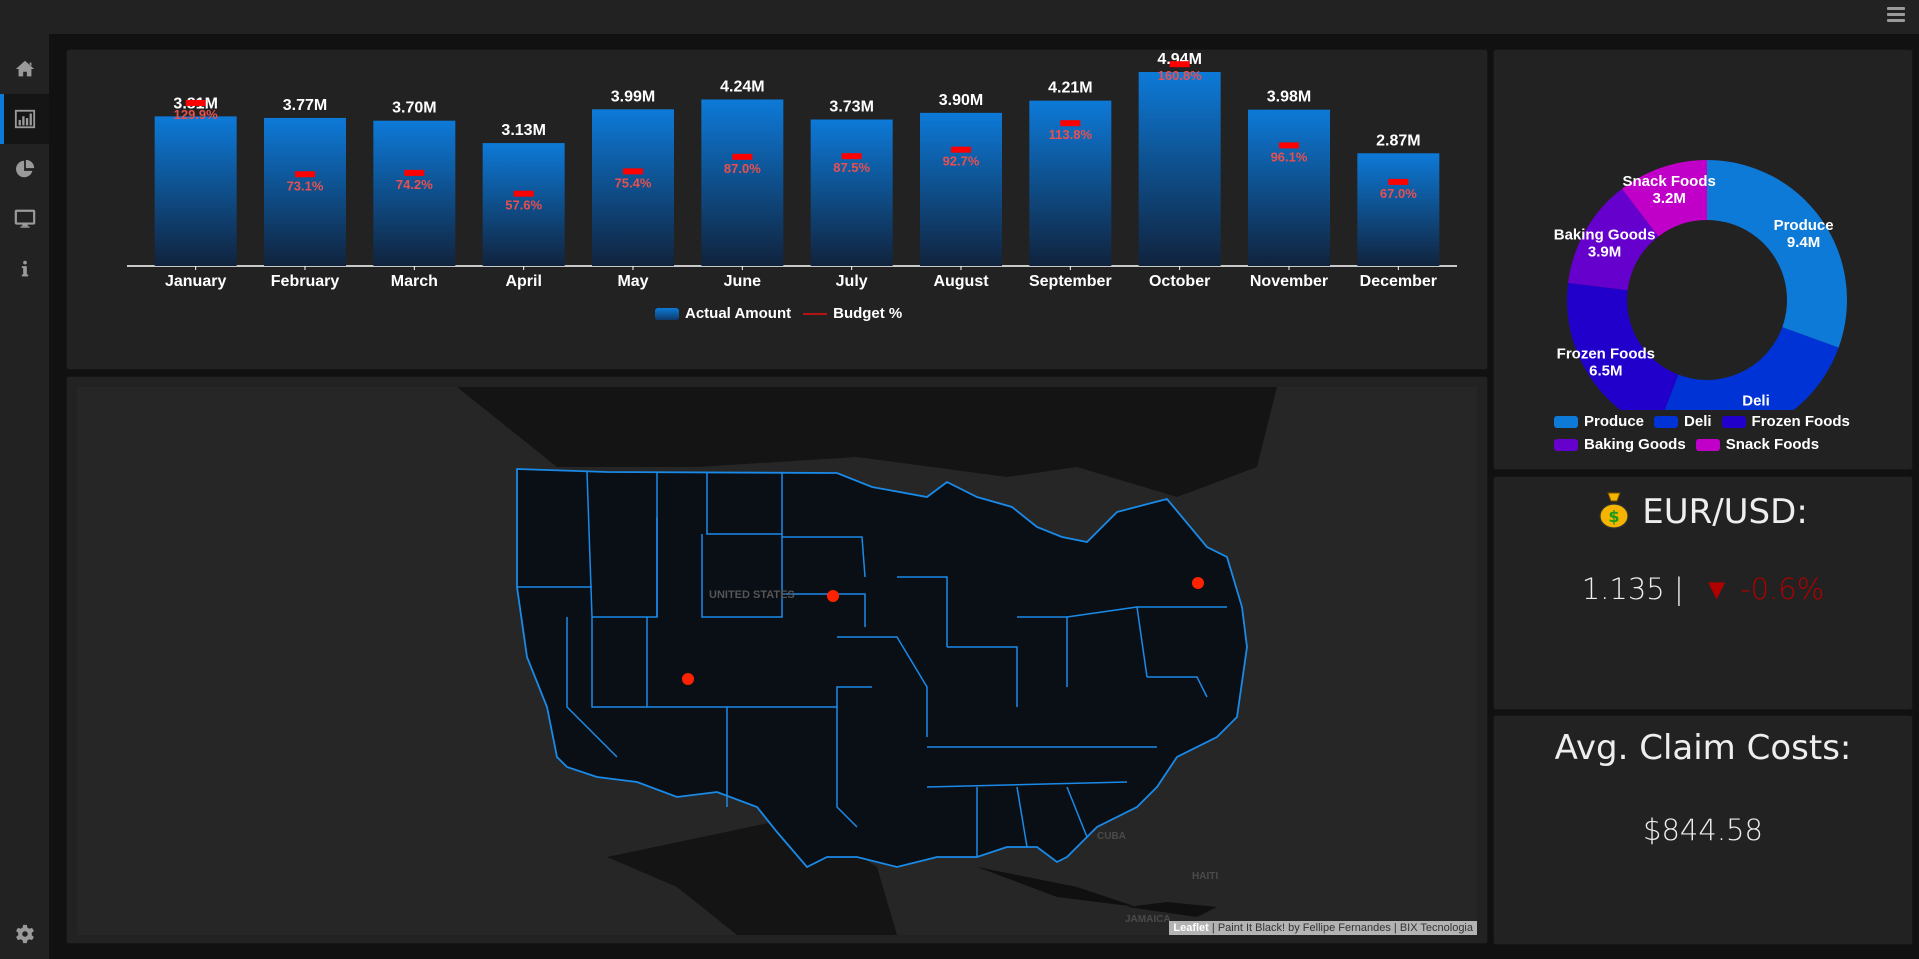 The width and height of the screenshot is (1919, 959). I want to click on hamburger-menu-icon, so click(1896, 14).